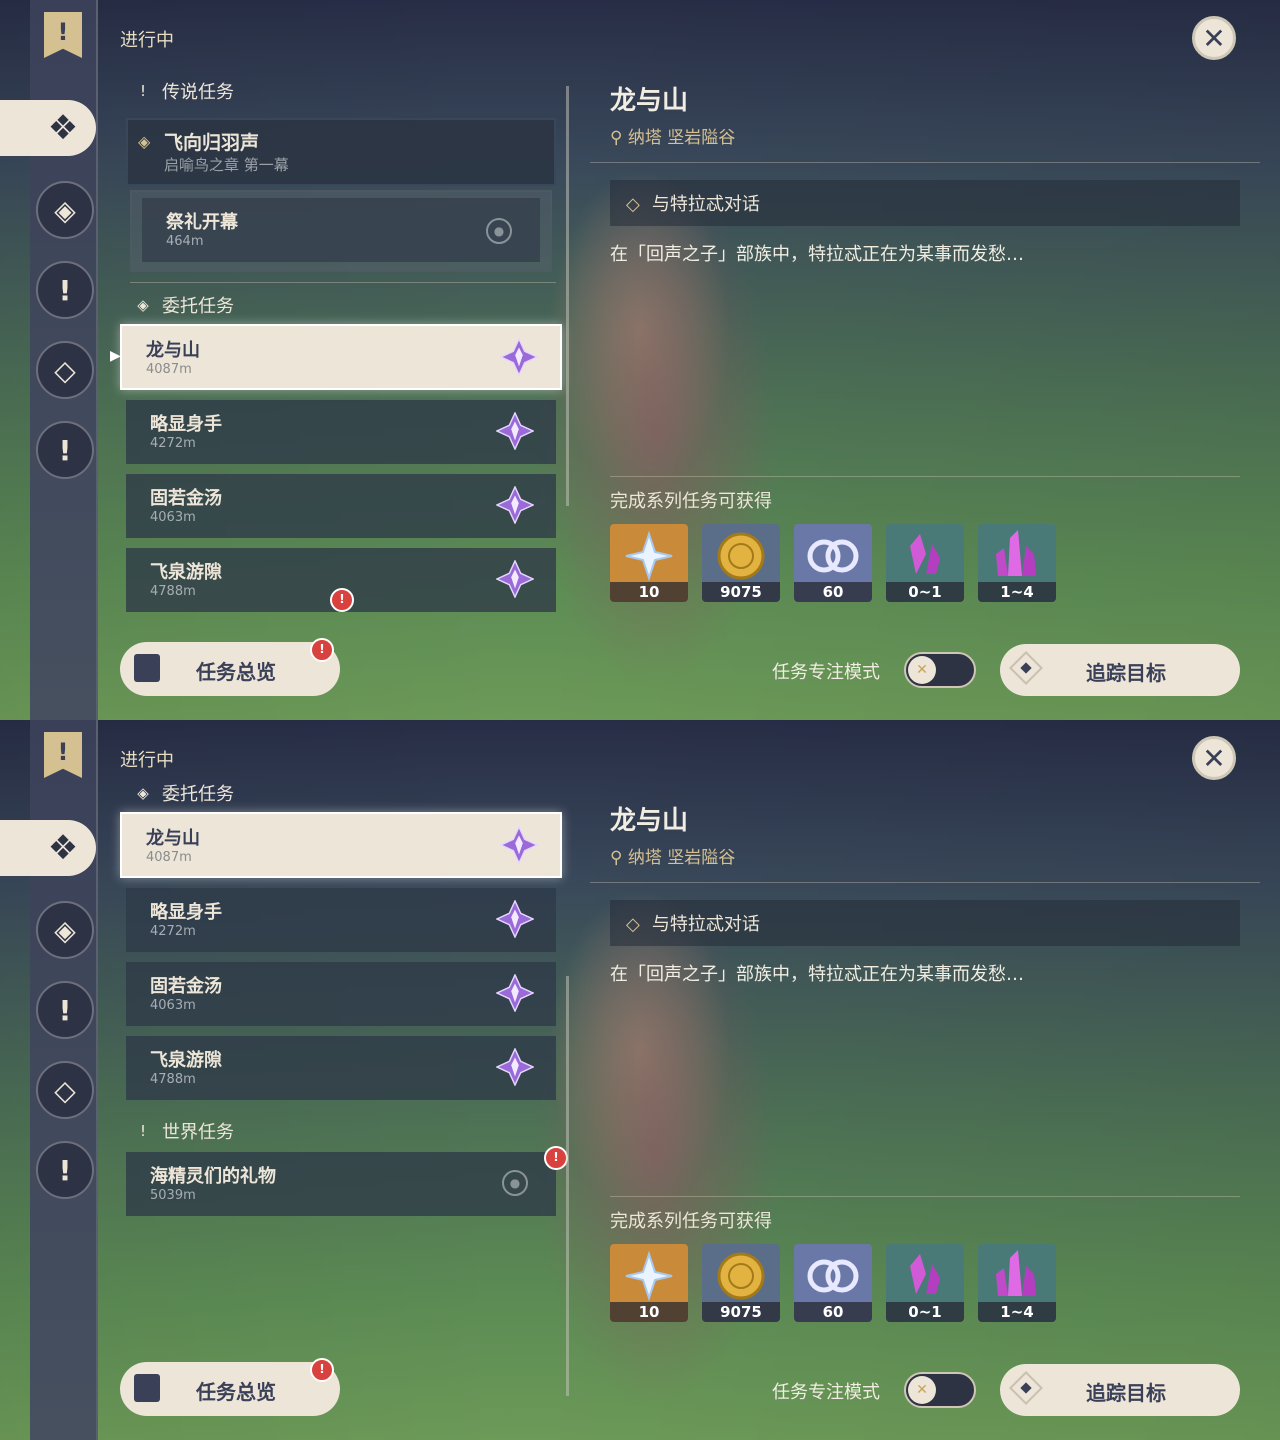 This screenshot has height=1440, width=1280. Describe the element at coordinates (925, 554) in the screenshot. I see `crystal-small-icon` at that location.